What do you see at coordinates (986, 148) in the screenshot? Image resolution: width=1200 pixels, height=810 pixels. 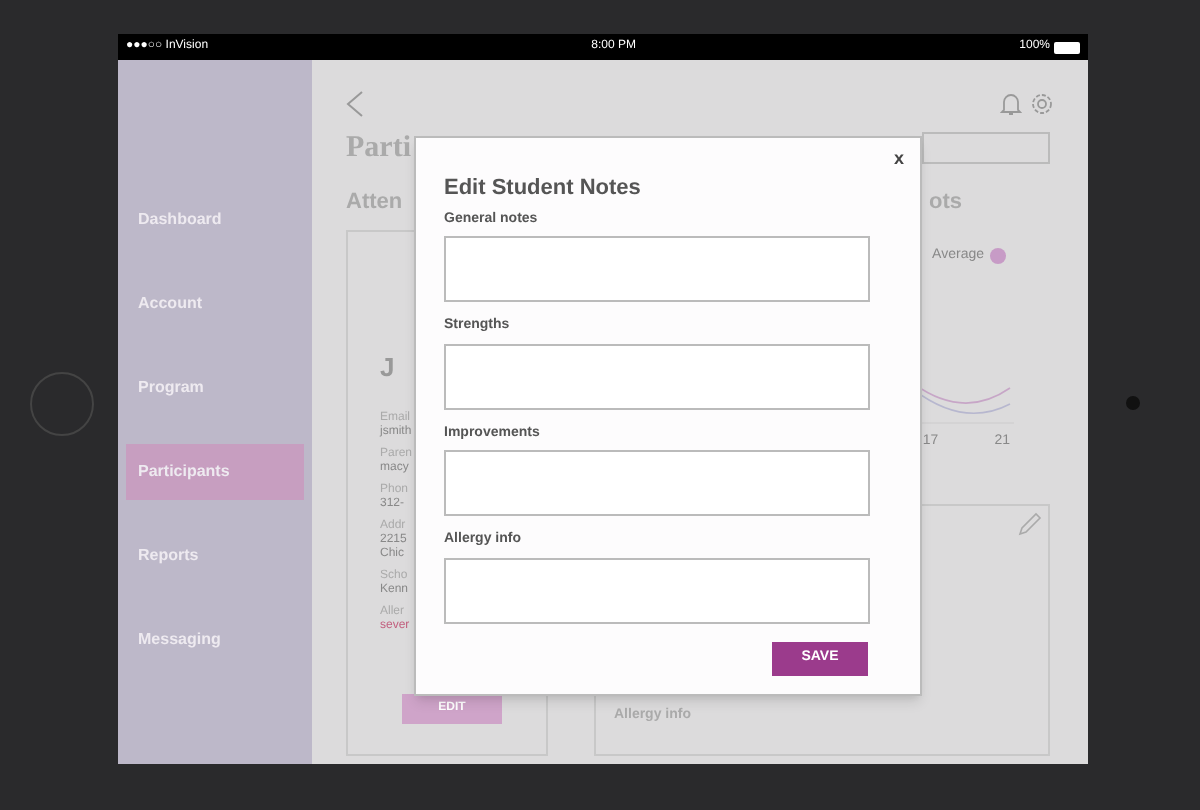 I see `search-field` at bounding box center [986, 148].